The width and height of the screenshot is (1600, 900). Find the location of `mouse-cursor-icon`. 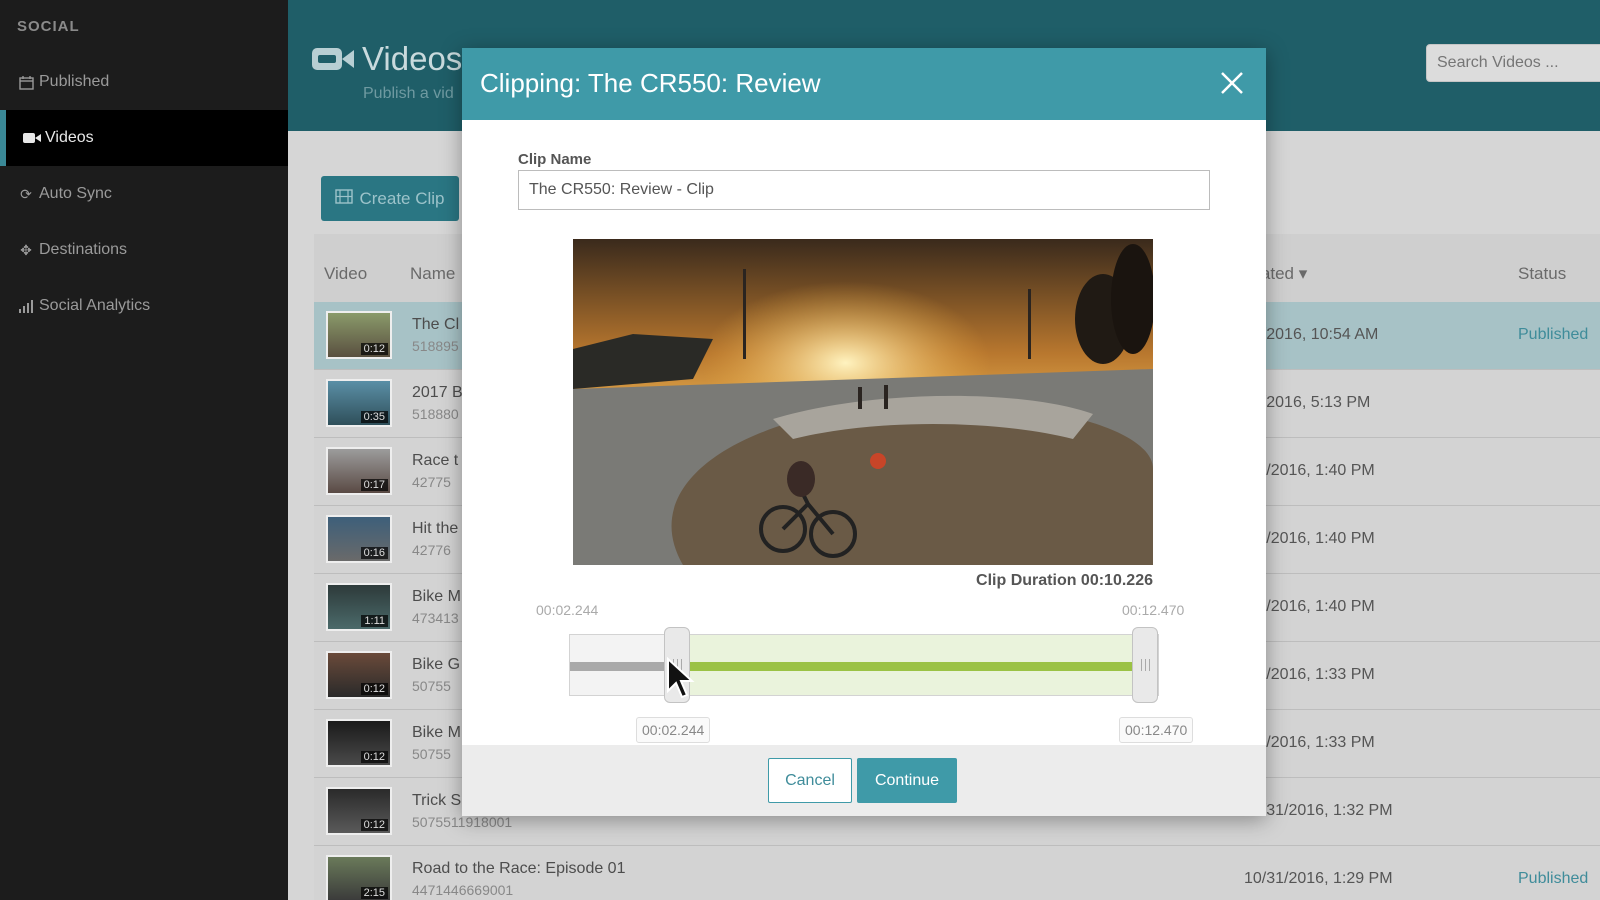

mouse-cursor-icon is located at coordinates (681, 678).